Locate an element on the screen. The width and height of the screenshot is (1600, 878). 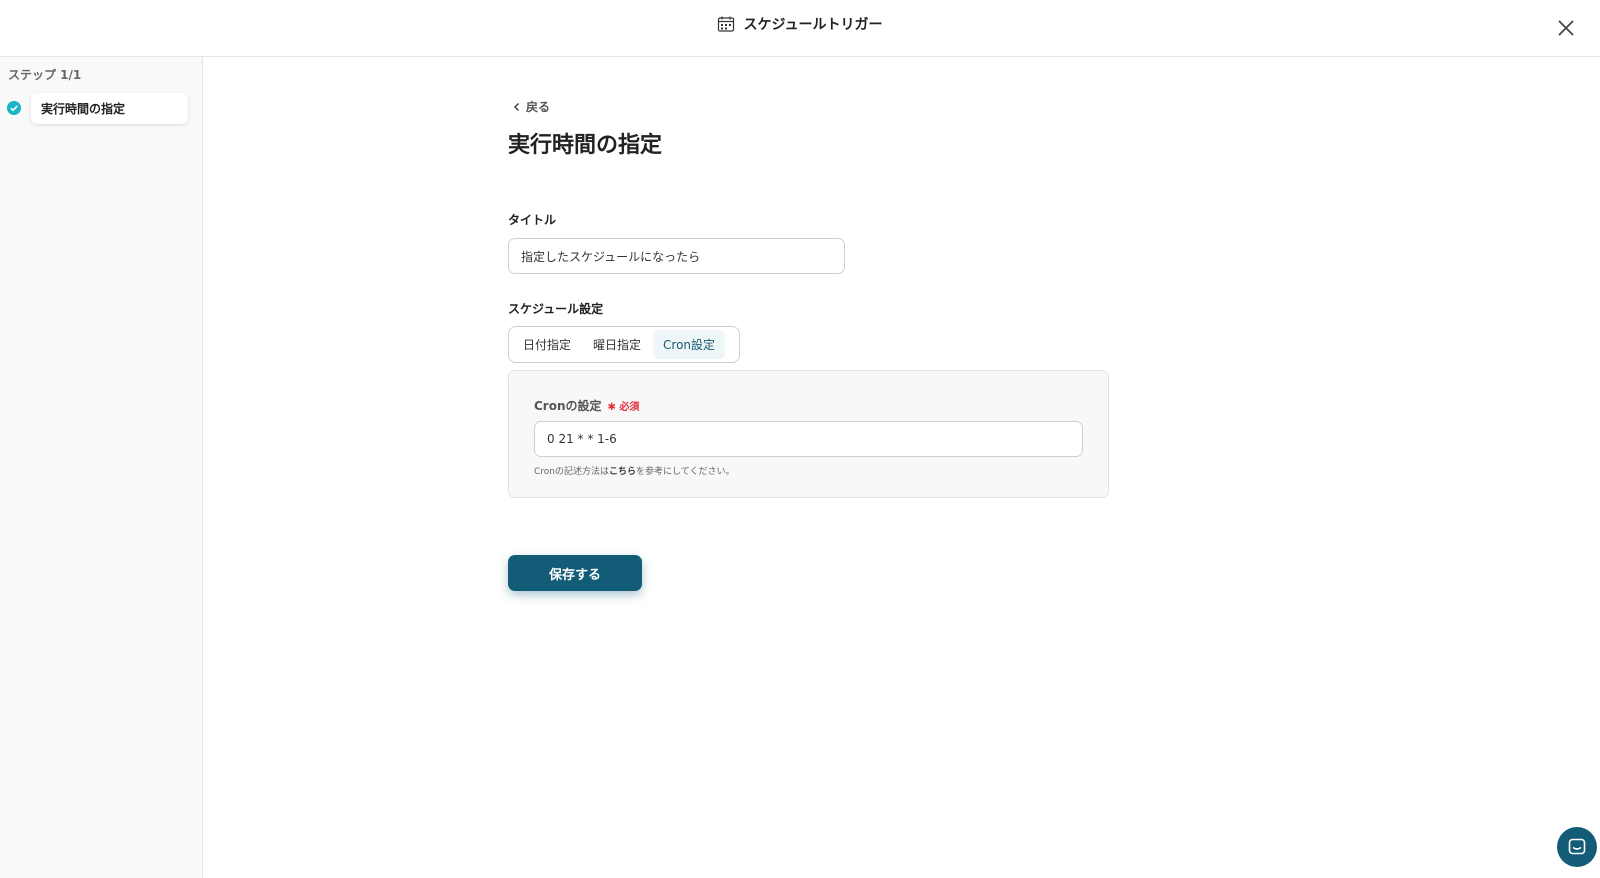
cron-label-text: Cronの設定 is located at coordinates (568, 406).